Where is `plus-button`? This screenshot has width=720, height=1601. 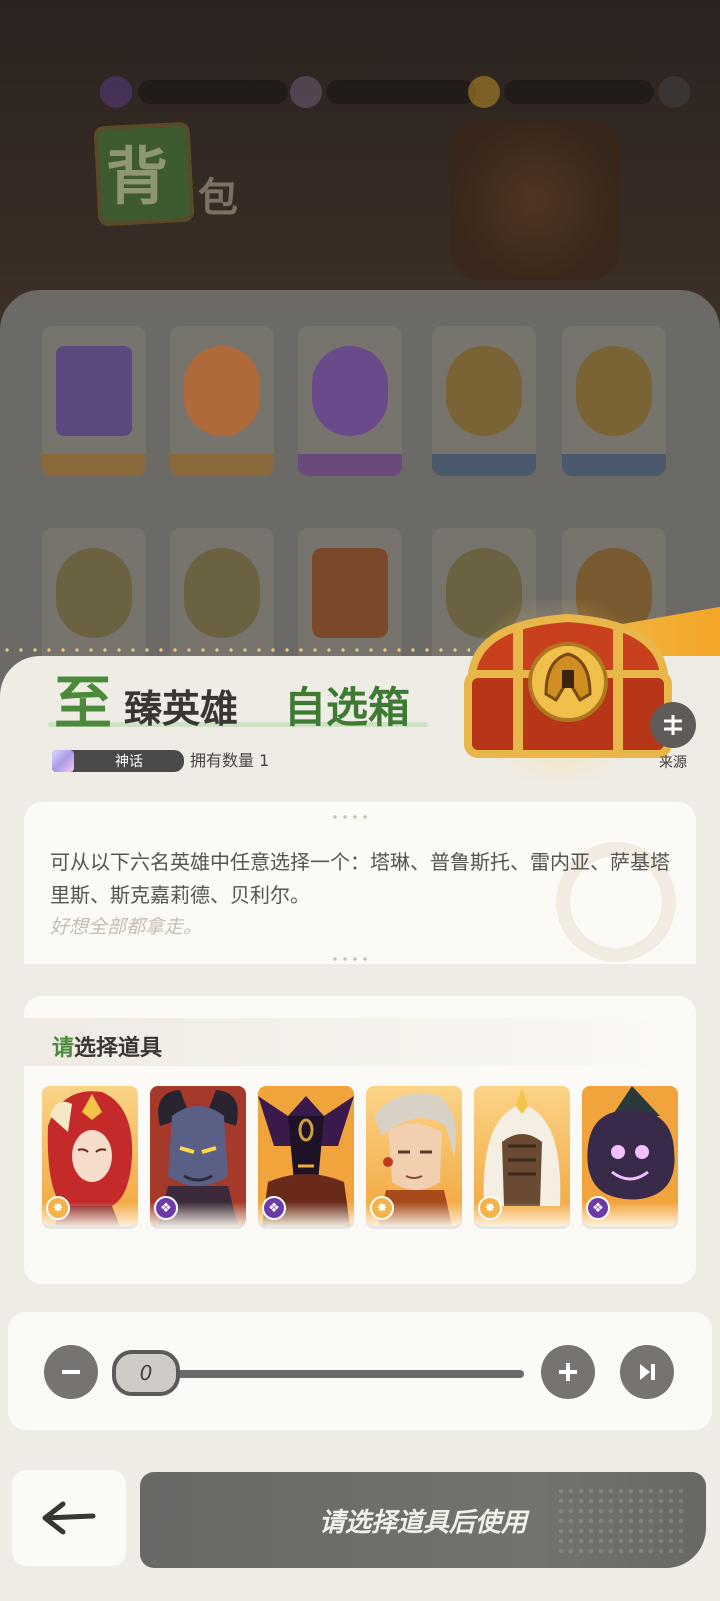 plus-button is located at coordinates (568, 1372).